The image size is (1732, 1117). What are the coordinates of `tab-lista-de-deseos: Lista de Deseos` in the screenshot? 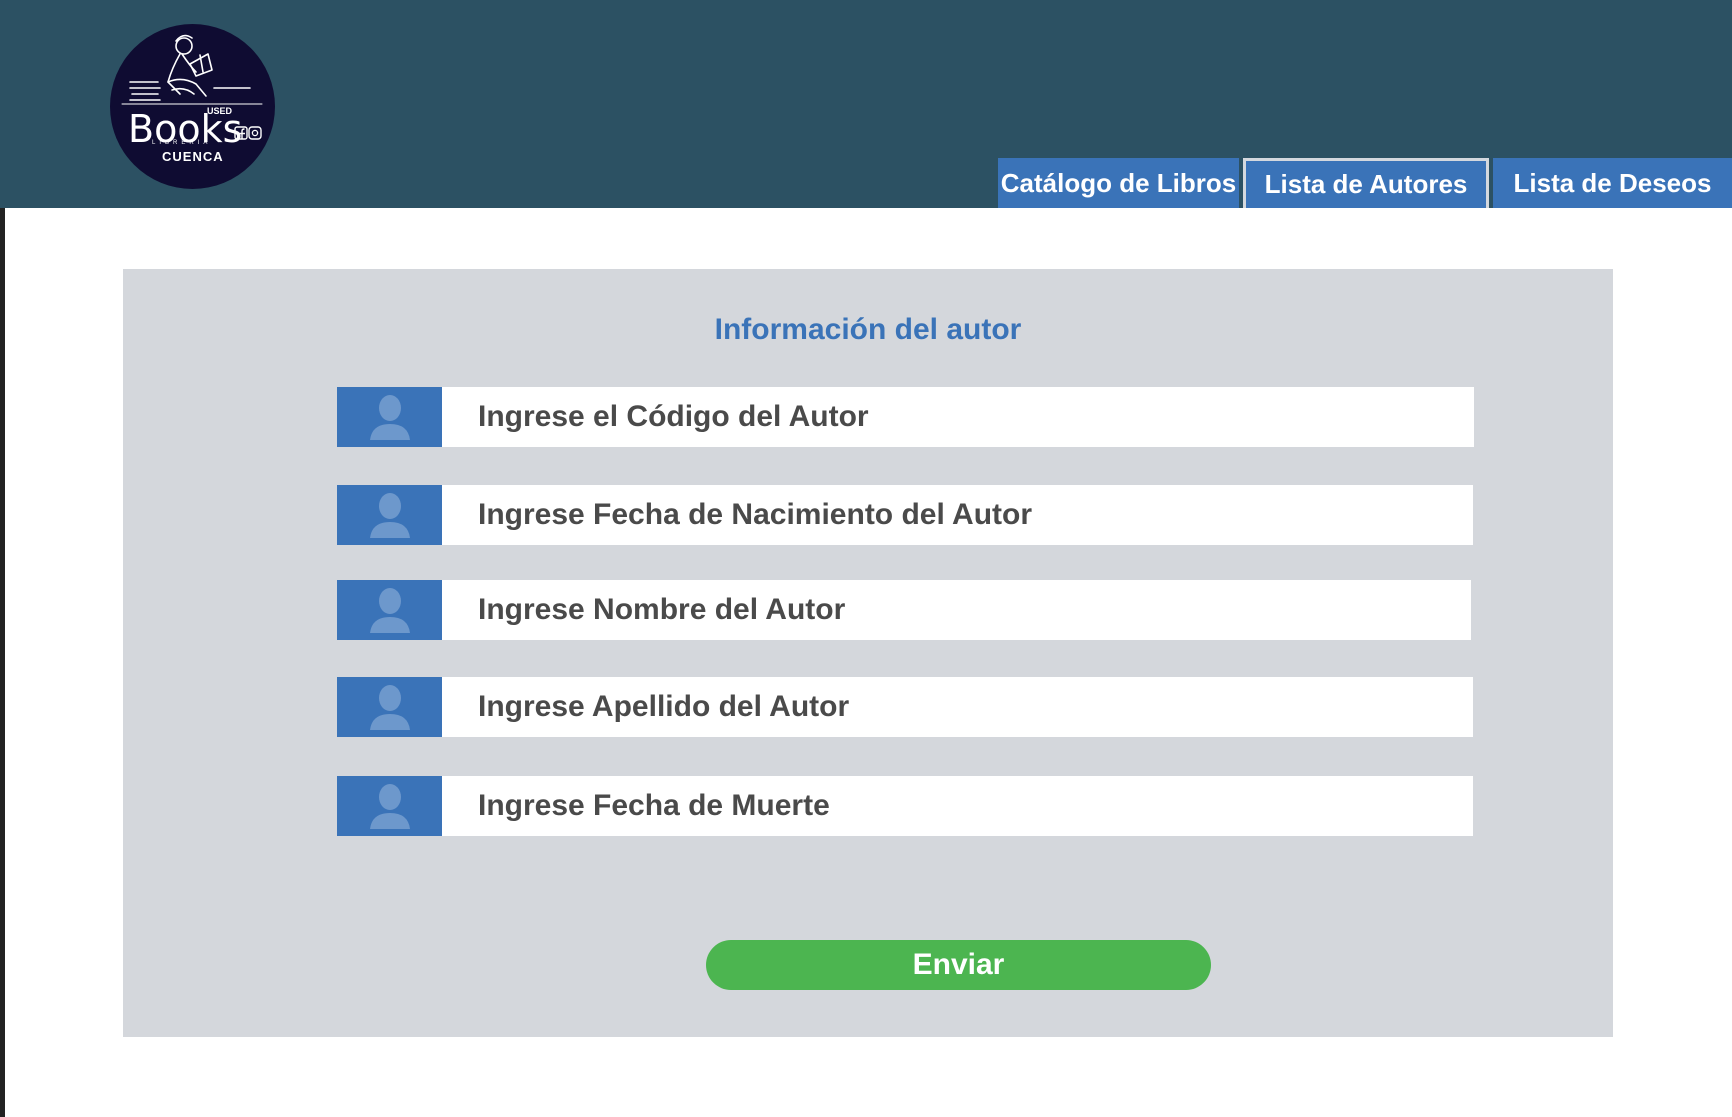 It's located at (1612, 183).